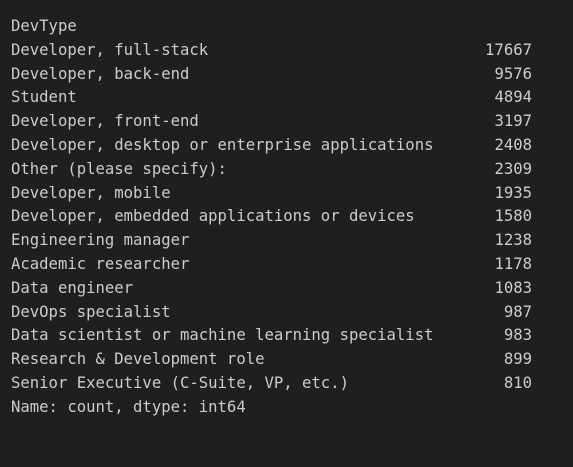 The width and height of the screenshot is (573, 467). What do you see at coordinates (44, 97) in the screenshot?
I see `series-row-label: Student` at bounding box center [44, 97].